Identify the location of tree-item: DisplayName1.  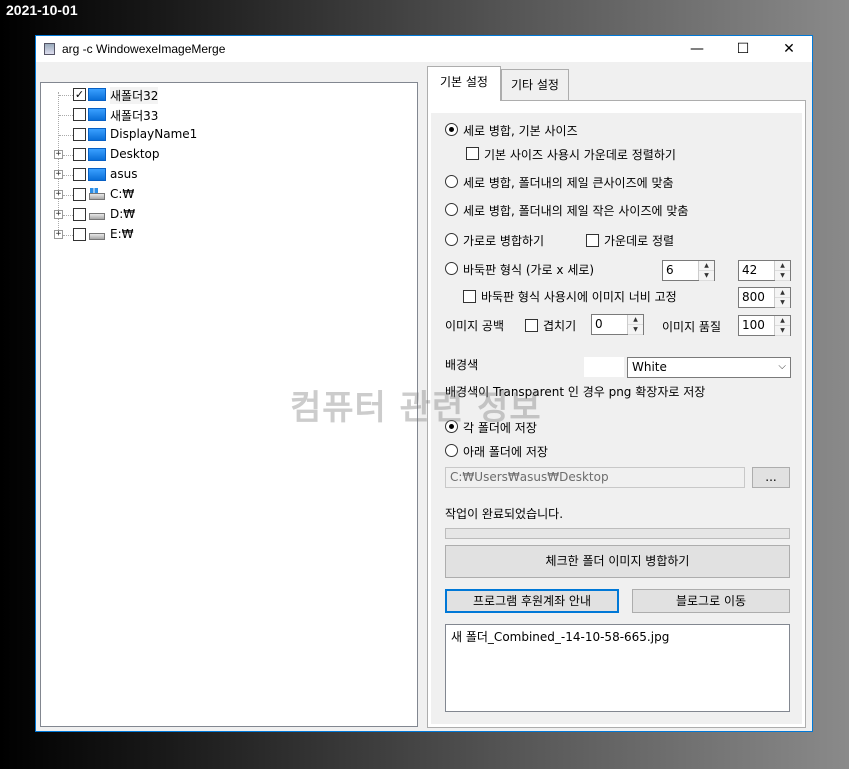
(229, 135).